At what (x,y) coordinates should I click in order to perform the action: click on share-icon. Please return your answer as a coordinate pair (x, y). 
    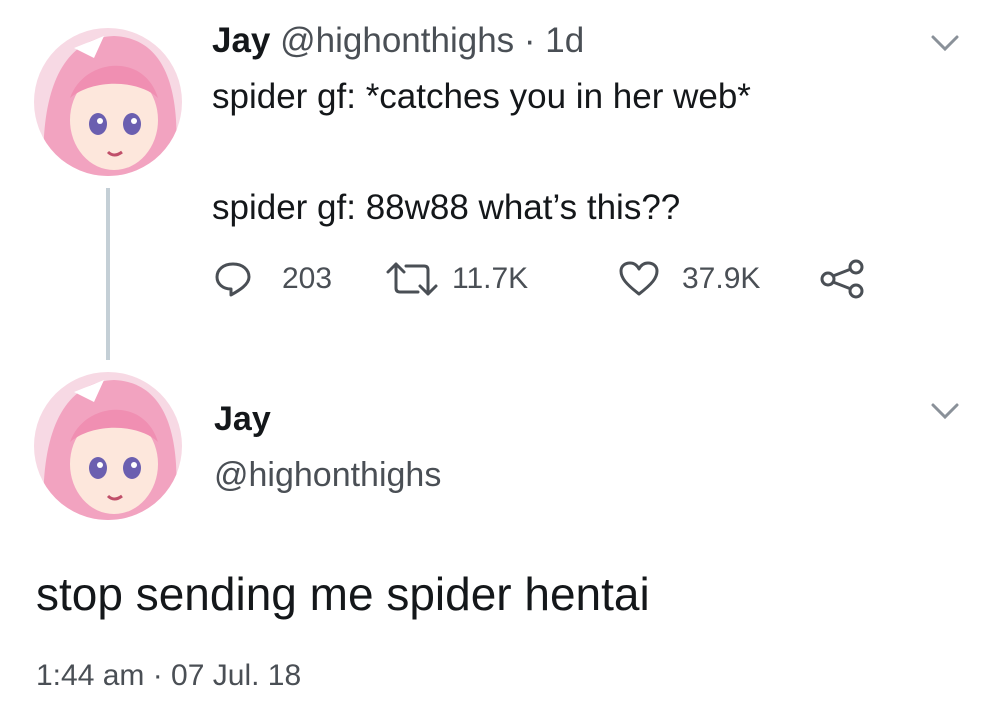
    Looking at the image, I should click on (842, 279).